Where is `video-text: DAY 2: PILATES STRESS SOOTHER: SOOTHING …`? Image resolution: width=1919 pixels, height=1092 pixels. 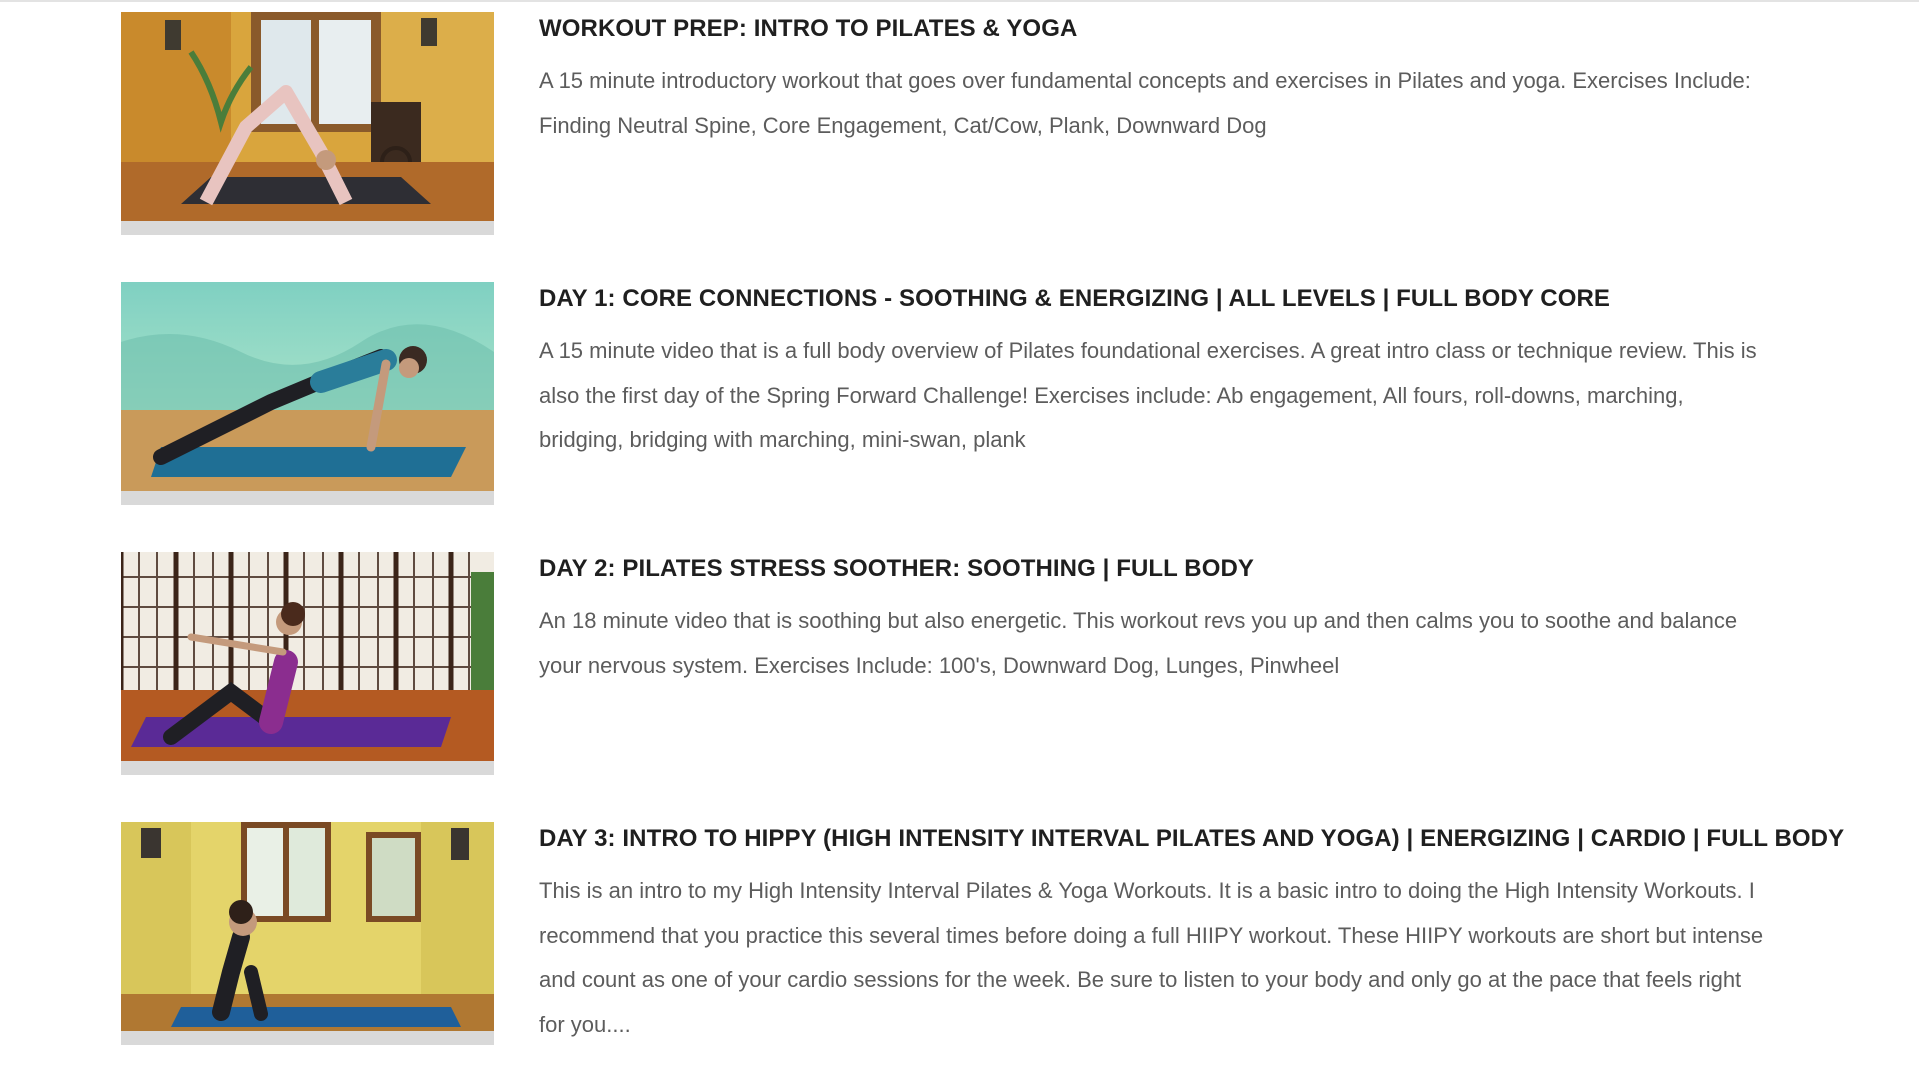 video-text: DAY 2: PILATES STRESS SOOTHER: SOOTHING … is located at coordinates (1209, 620).